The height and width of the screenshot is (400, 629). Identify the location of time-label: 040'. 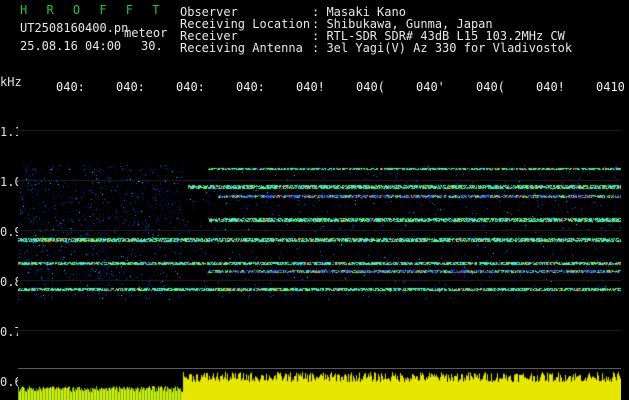
(430, 87).